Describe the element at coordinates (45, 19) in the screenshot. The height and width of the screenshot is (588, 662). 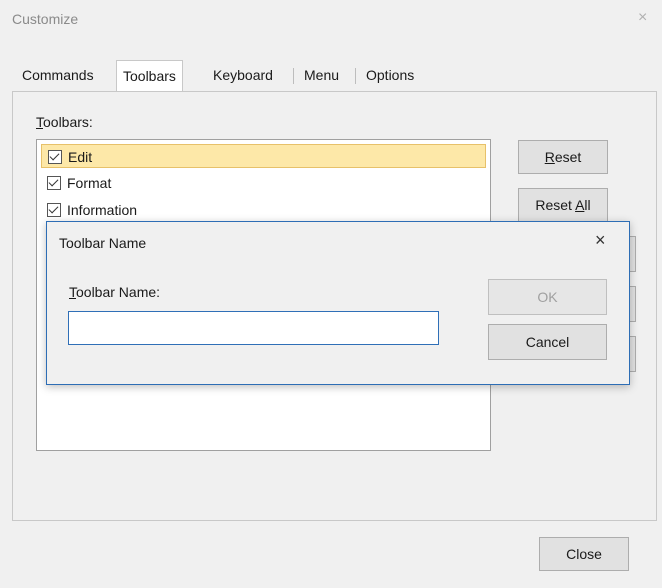
I see `window-title: Customize` at that location.